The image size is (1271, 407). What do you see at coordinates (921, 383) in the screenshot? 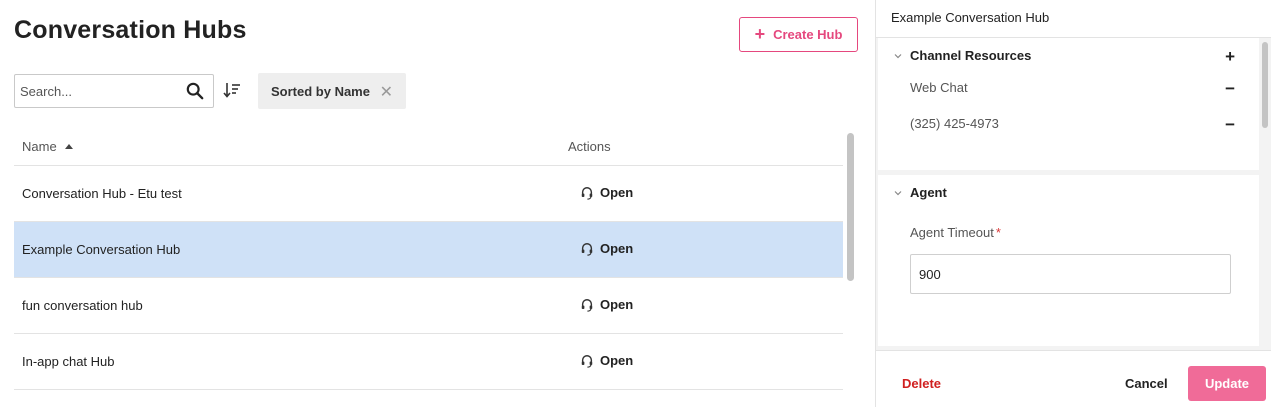
I see `delete-button: Delete` at bounding box center [921, 383].